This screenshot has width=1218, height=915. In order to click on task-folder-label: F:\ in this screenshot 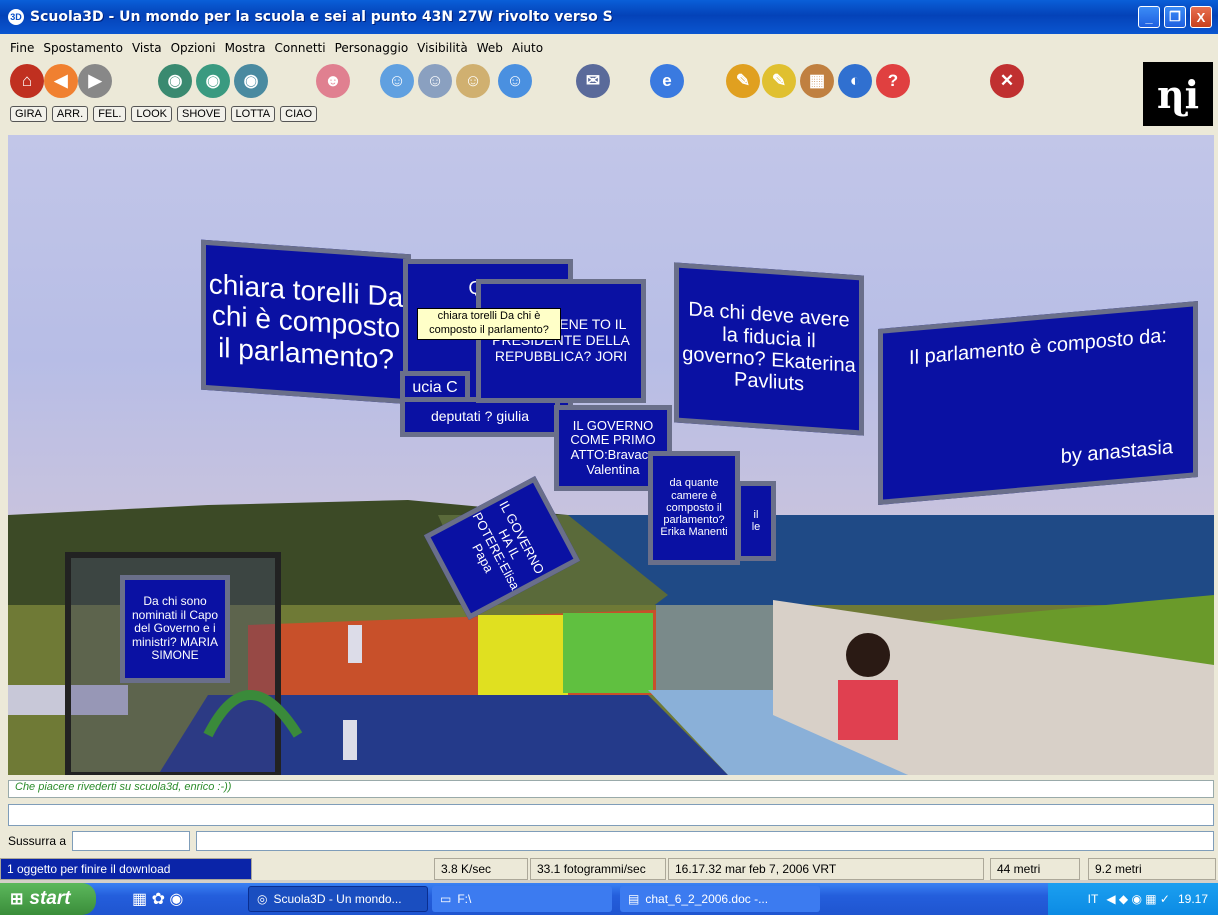, I will do `click(464, 899)`.